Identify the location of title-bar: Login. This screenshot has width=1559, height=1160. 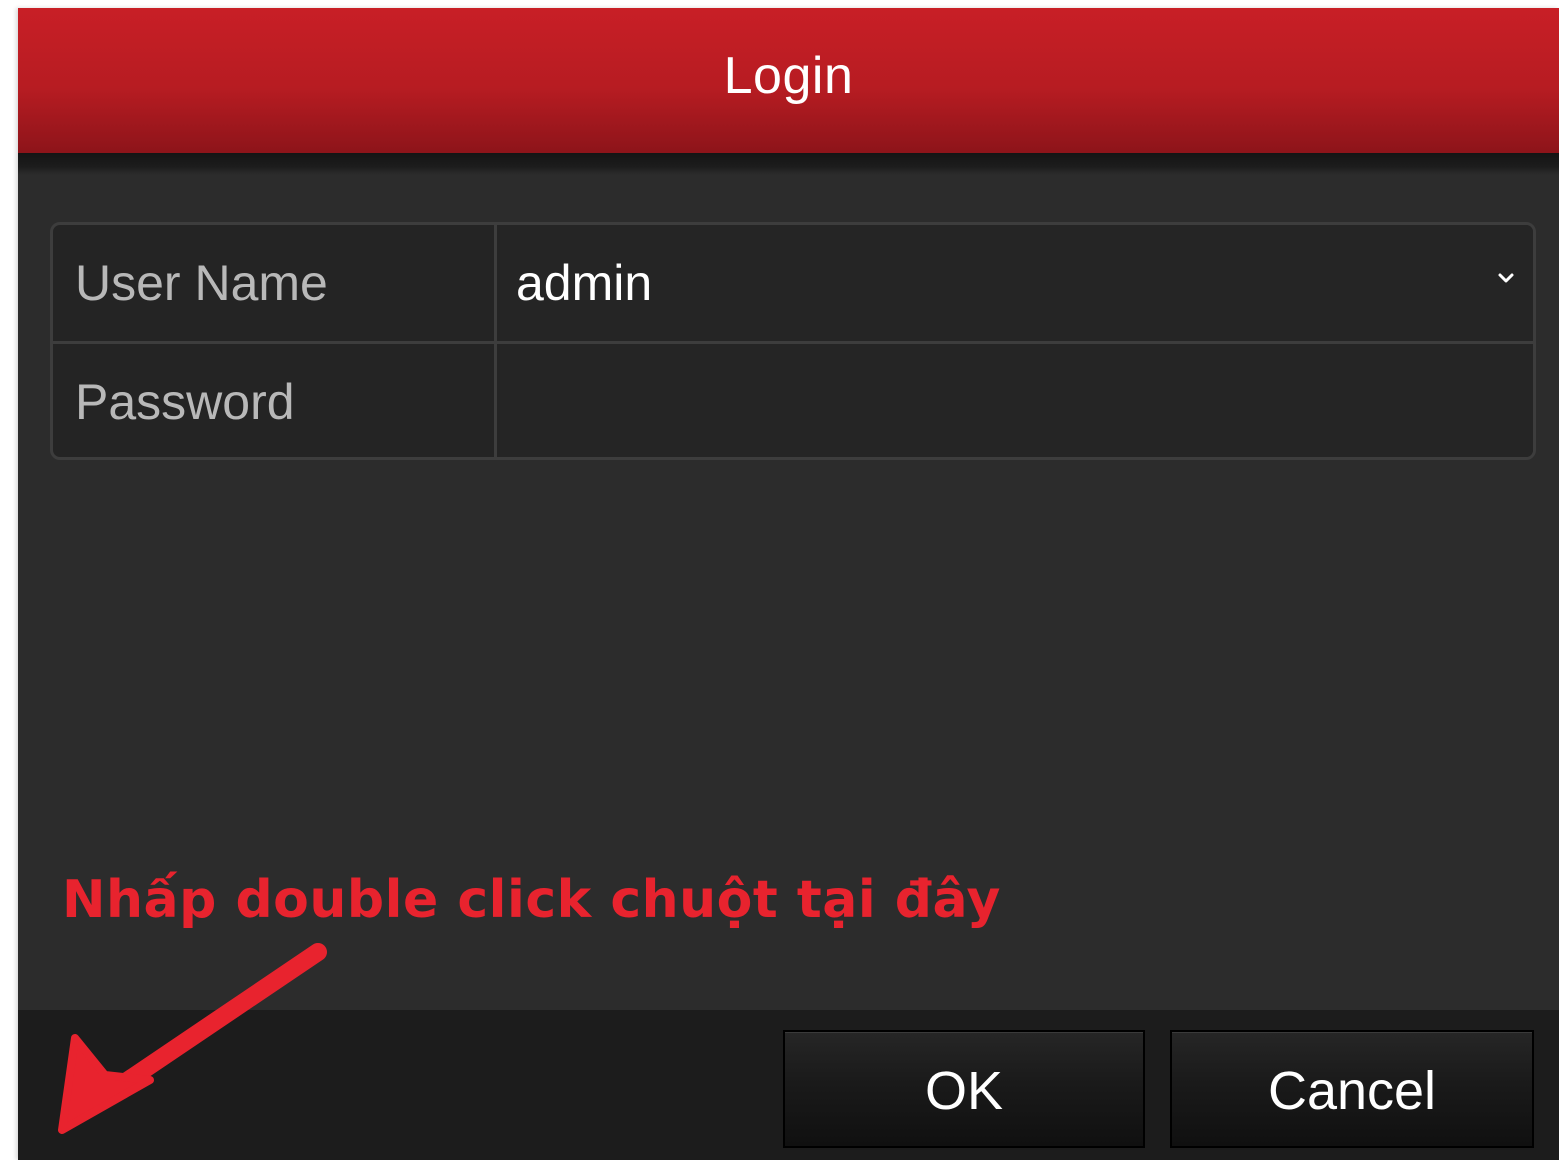
(788, 80).